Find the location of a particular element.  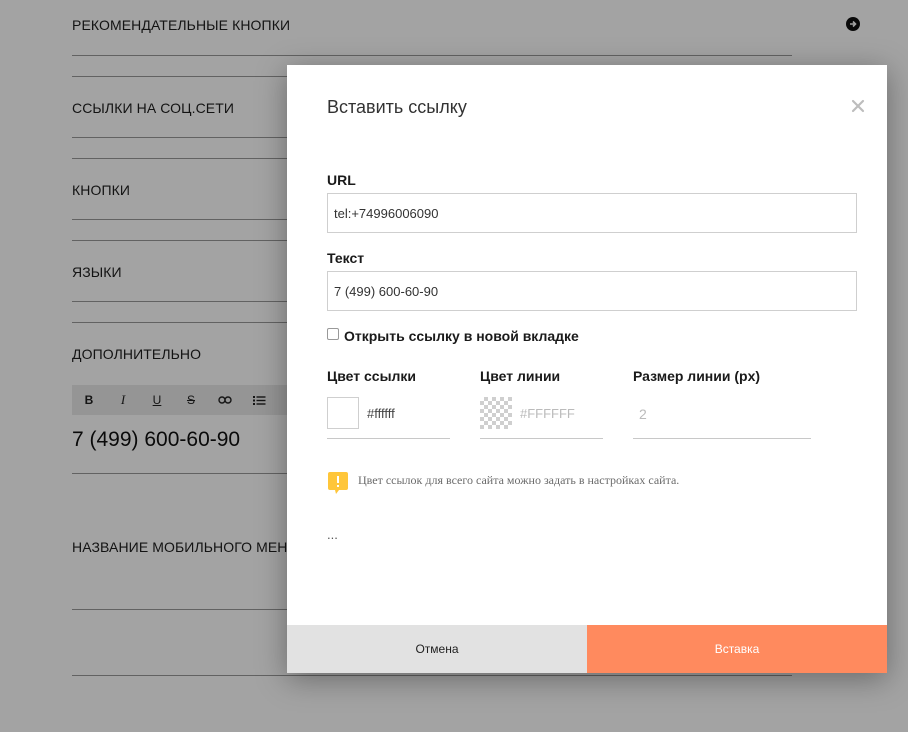

insert-button: Вставка is located at coordinates (737, 649).